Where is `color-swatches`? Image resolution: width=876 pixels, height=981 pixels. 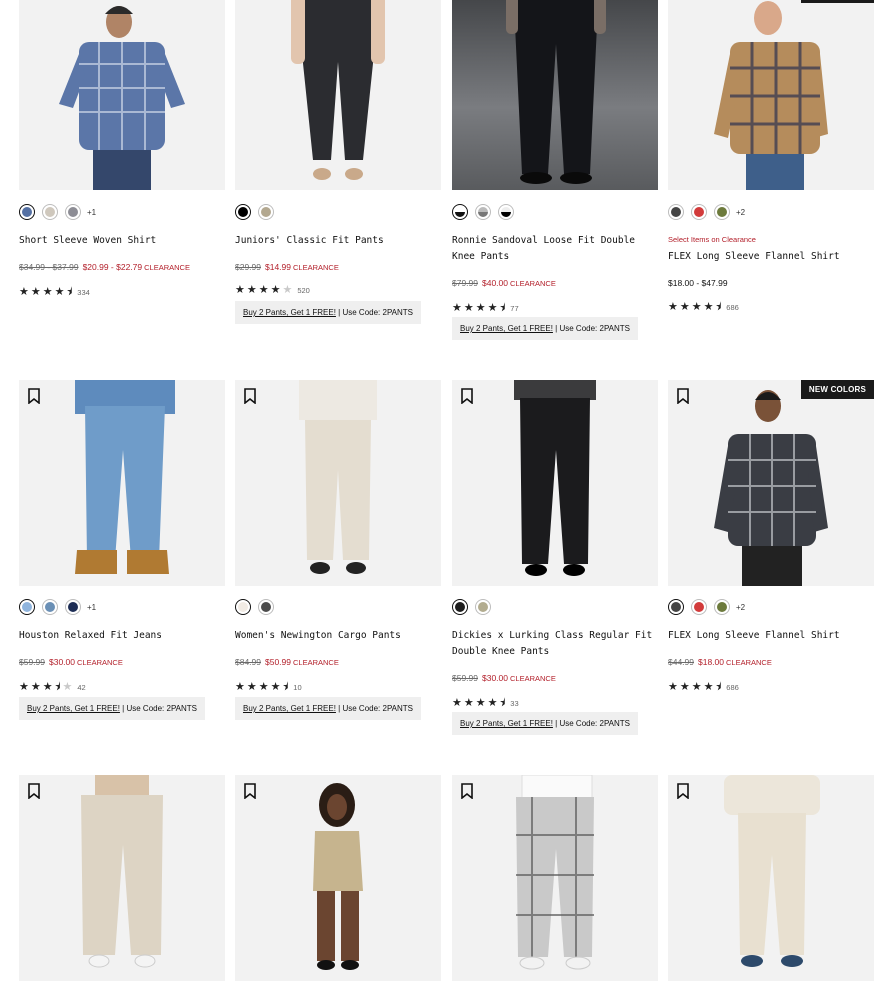 color-swatches is located at coordinates (258, 607).